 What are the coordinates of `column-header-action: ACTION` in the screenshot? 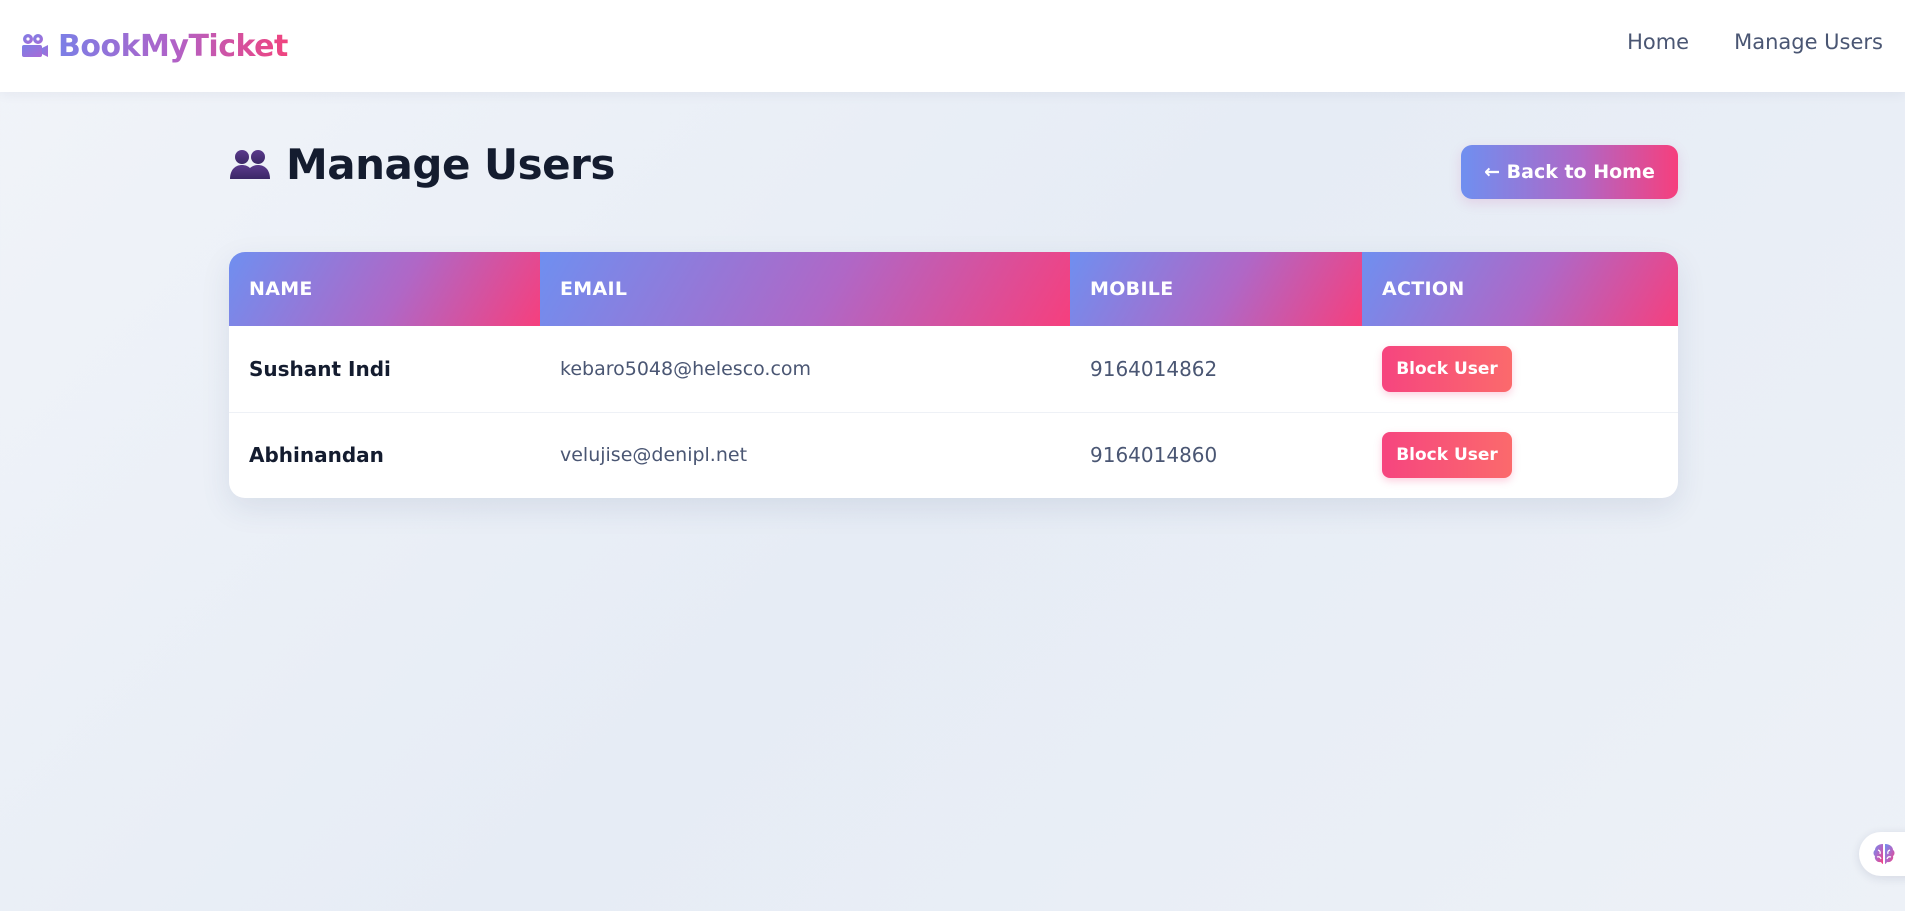 It's located at (1520, 289).